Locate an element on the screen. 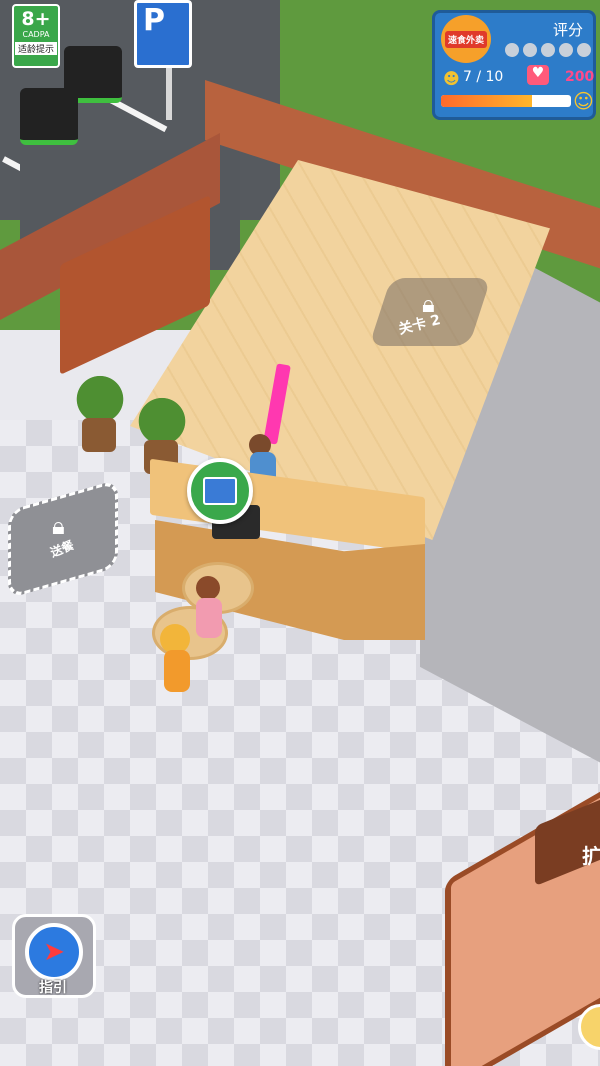  customer-head is located at coordinates (208, 588).